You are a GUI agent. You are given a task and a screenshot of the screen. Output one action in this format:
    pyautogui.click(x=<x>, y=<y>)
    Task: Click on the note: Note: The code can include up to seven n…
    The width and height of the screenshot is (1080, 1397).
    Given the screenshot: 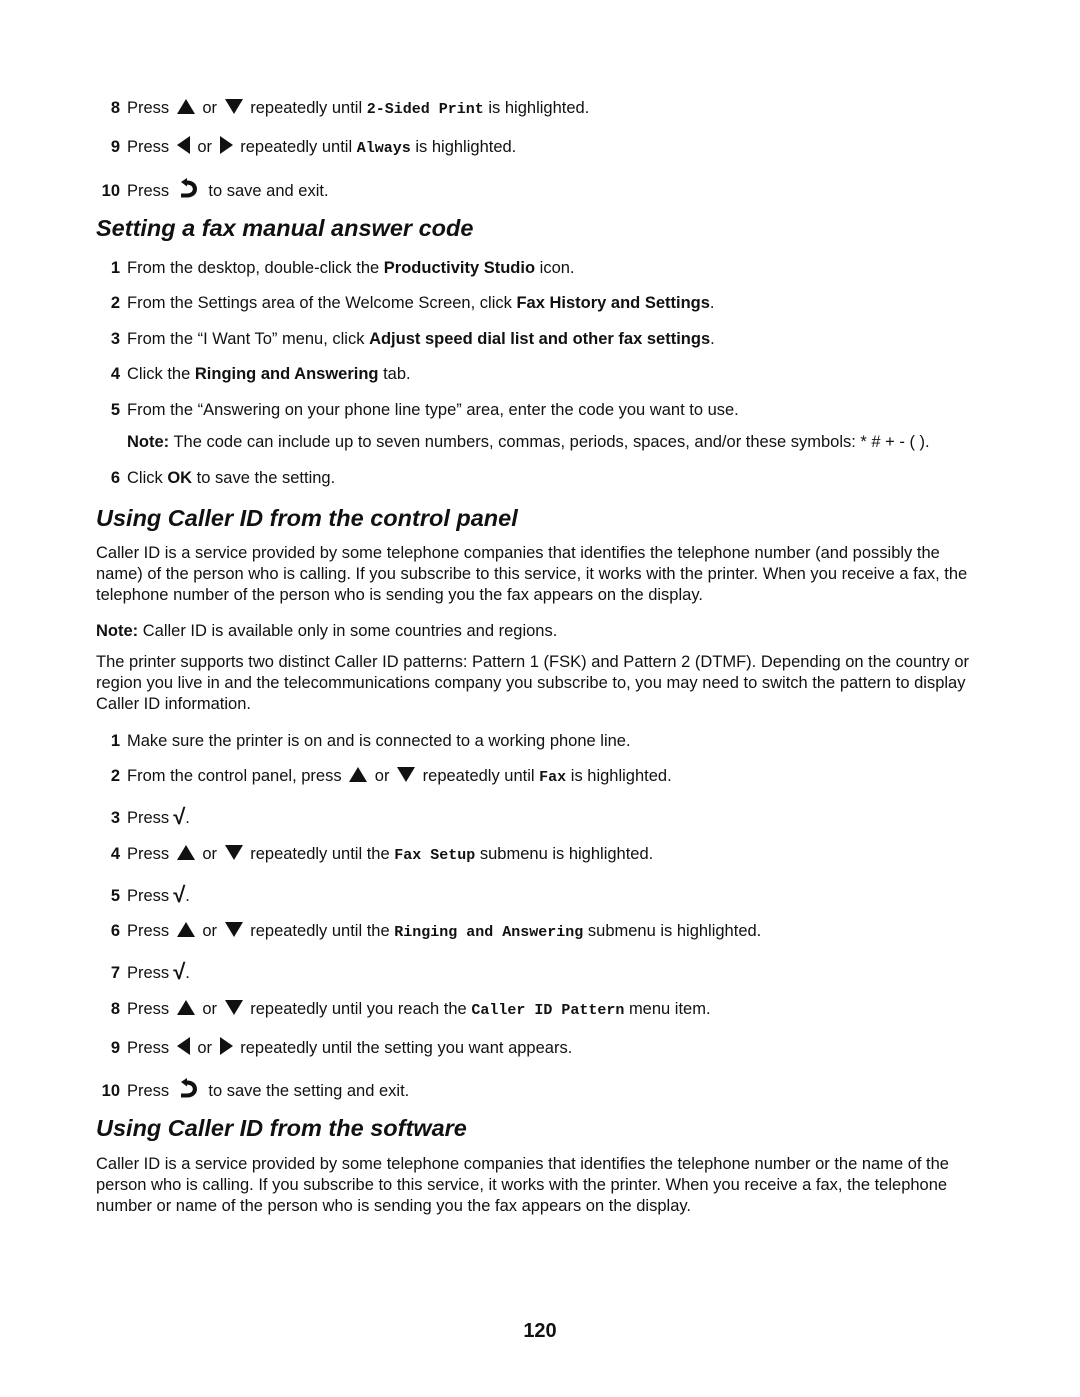 What is the action you would take?
    pyautogui.click(x=528, y=442)
    